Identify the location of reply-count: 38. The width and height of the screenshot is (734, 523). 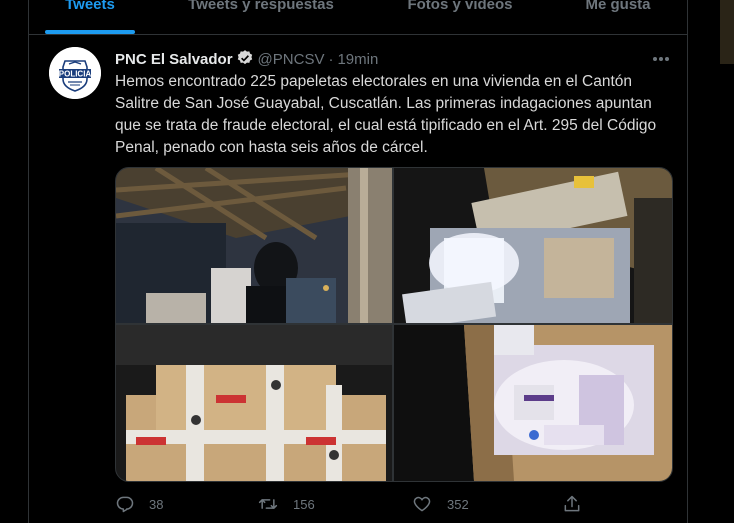
(156, 504).